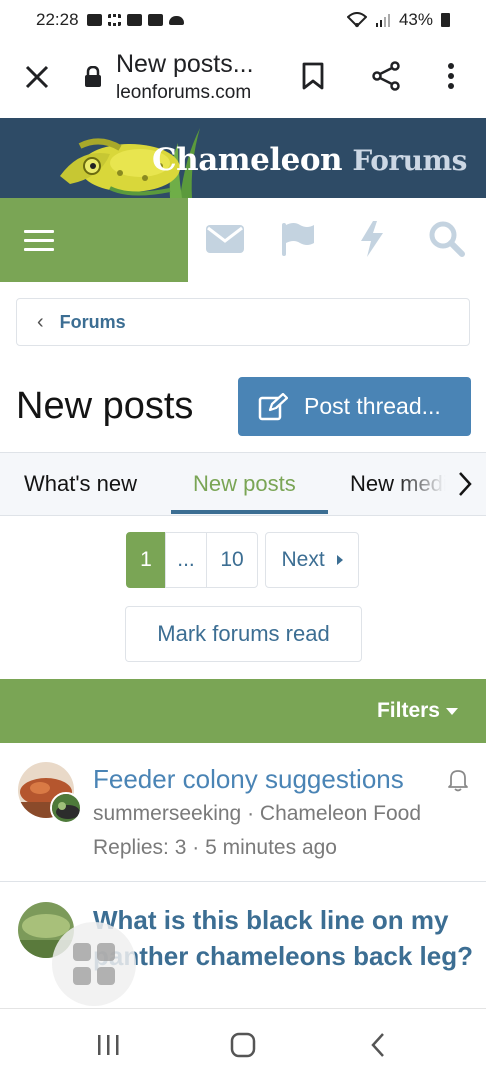 This screenshot has width=486, height=1080. Describe the element at coordinates (415, 19) in the screenshot. I see `battery-percent: 43%` at that location.